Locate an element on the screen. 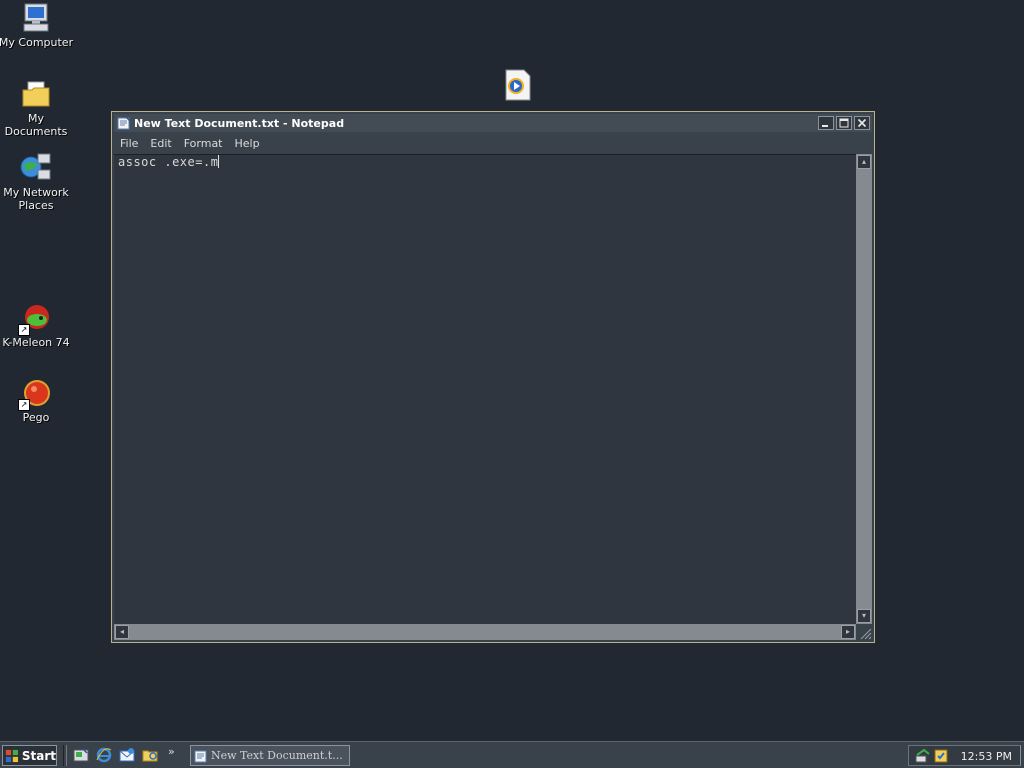 The width and height of the screenshot is (1024, 768). desktop-icon-label: Pego is located at coordinates (36, 417).